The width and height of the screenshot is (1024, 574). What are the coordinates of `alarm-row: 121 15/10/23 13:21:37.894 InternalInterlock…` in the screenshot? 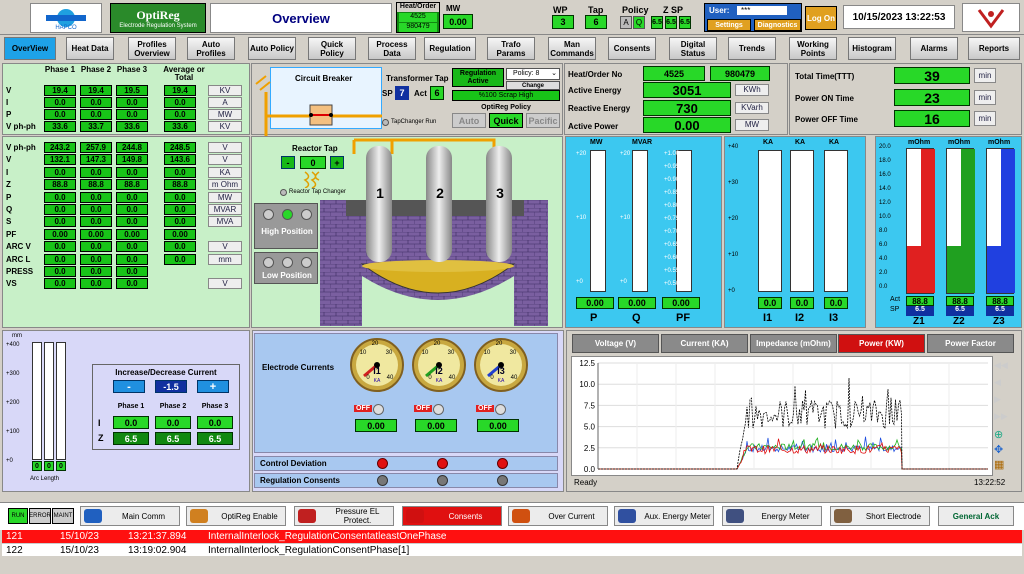 It's located at (512, 536).